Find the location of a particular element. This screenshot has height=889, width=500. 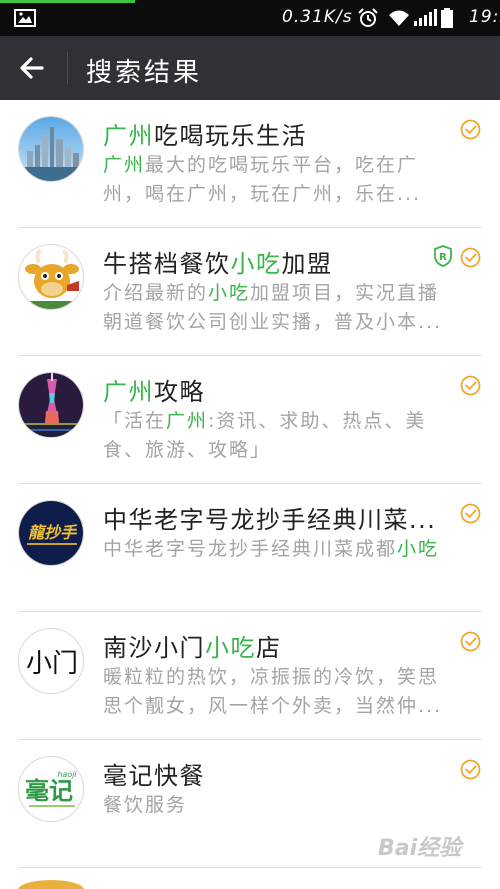

network-speed: 0.31K/s is located at coordinates (317, 17).